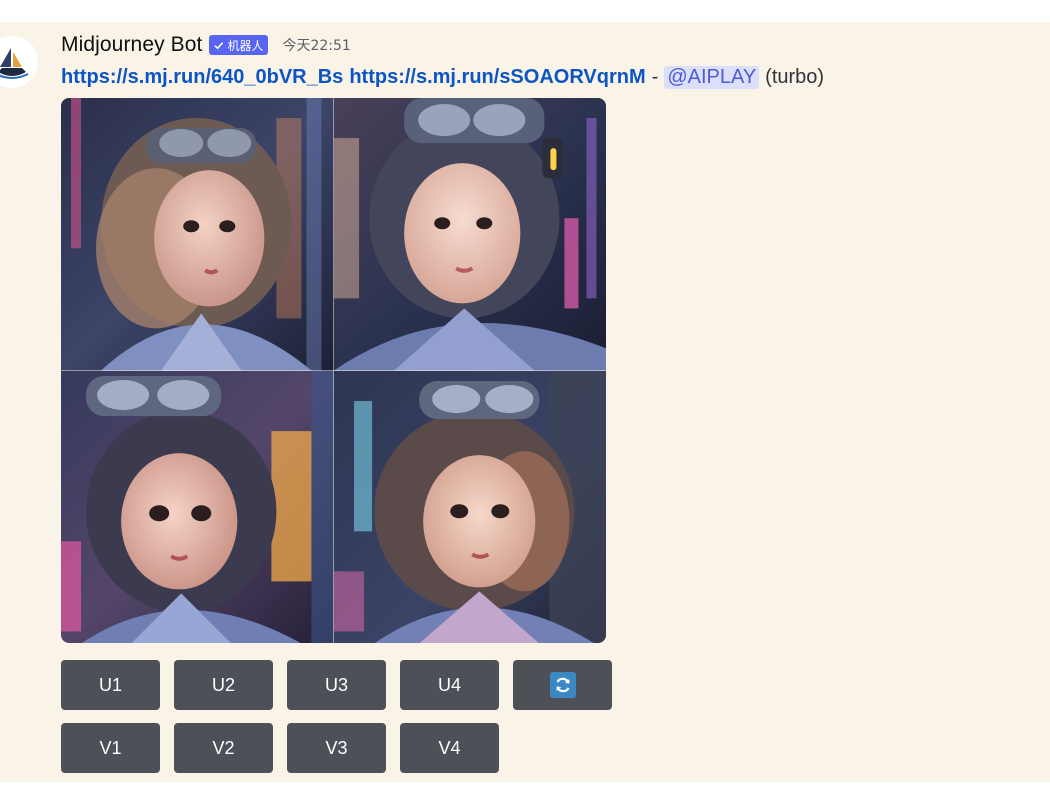  Describe the element at coordinates (795, 76) in the screenshot. I see `mode-label: (turbo)` at that location.